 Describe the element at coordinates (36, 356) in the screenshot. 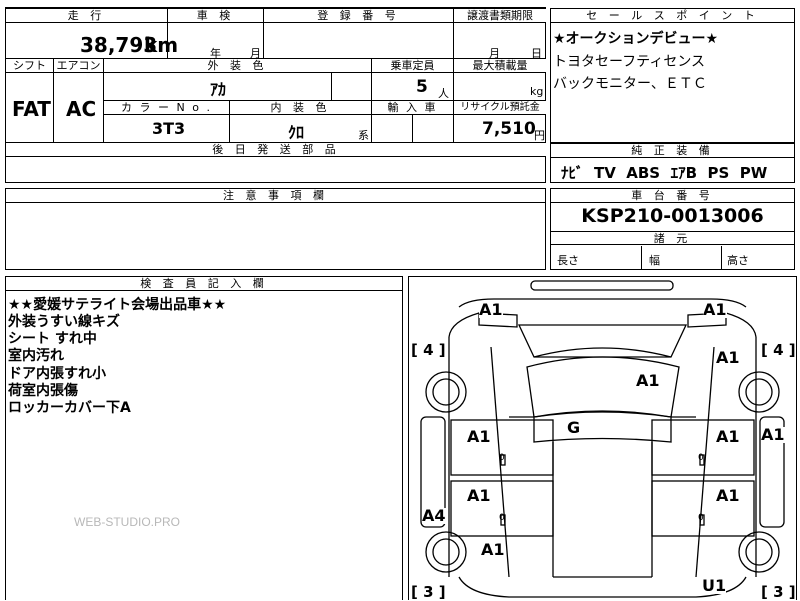

I see `inspector-line-4: 室内汚れ` at that location.